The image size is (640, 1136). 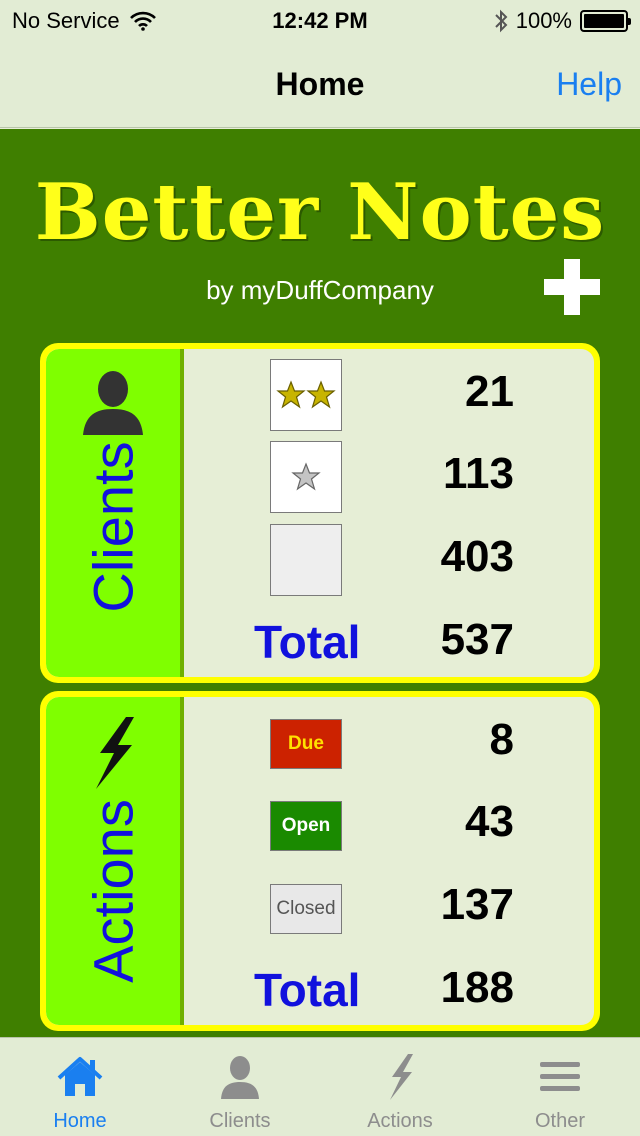 What do you see at coordinates (389, 989) in the screenshot?
I see `actions-total-row: Total 188` at bounding box center [389, 989].